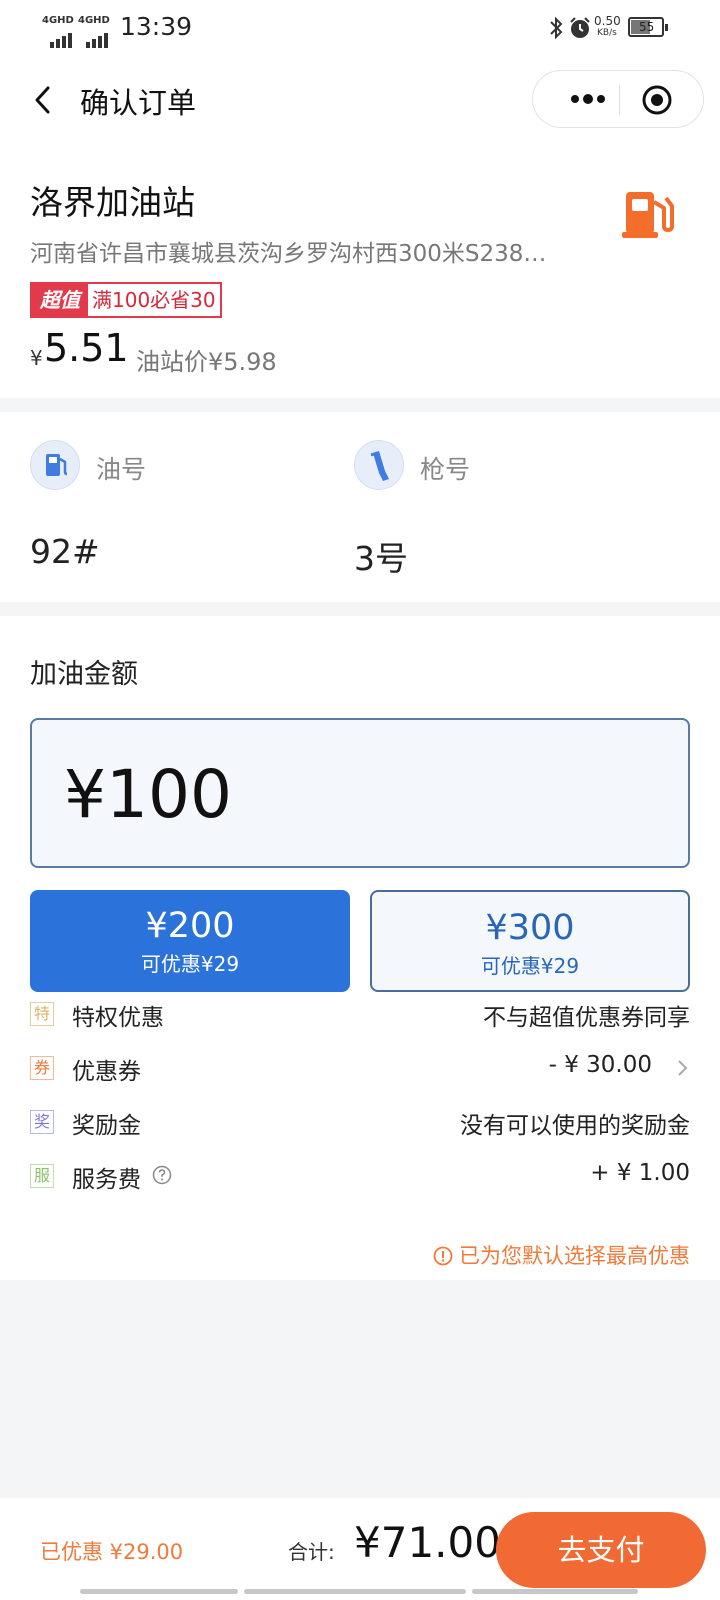  I want to click on privilege-discount-row: 特 特权优惠 不与超值优惠券同享, so click(360, 1016).